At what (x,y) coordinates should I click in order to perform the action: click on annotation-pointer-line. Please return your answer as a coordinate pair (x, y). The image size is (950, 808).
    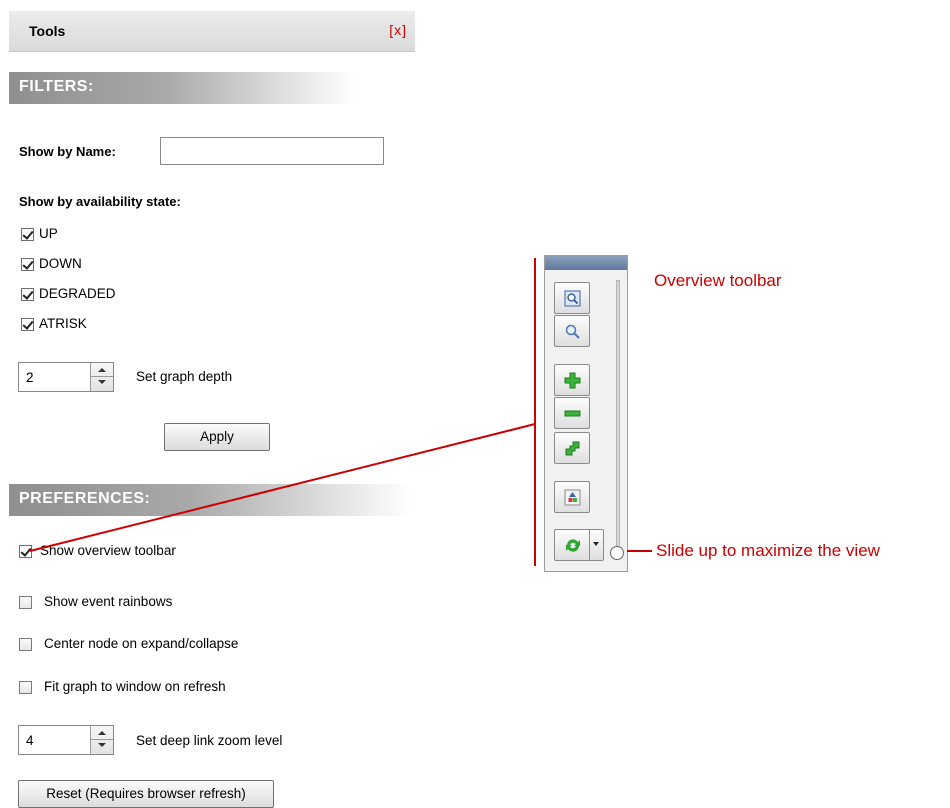
    Looking at the image, I should click on (282, 487).